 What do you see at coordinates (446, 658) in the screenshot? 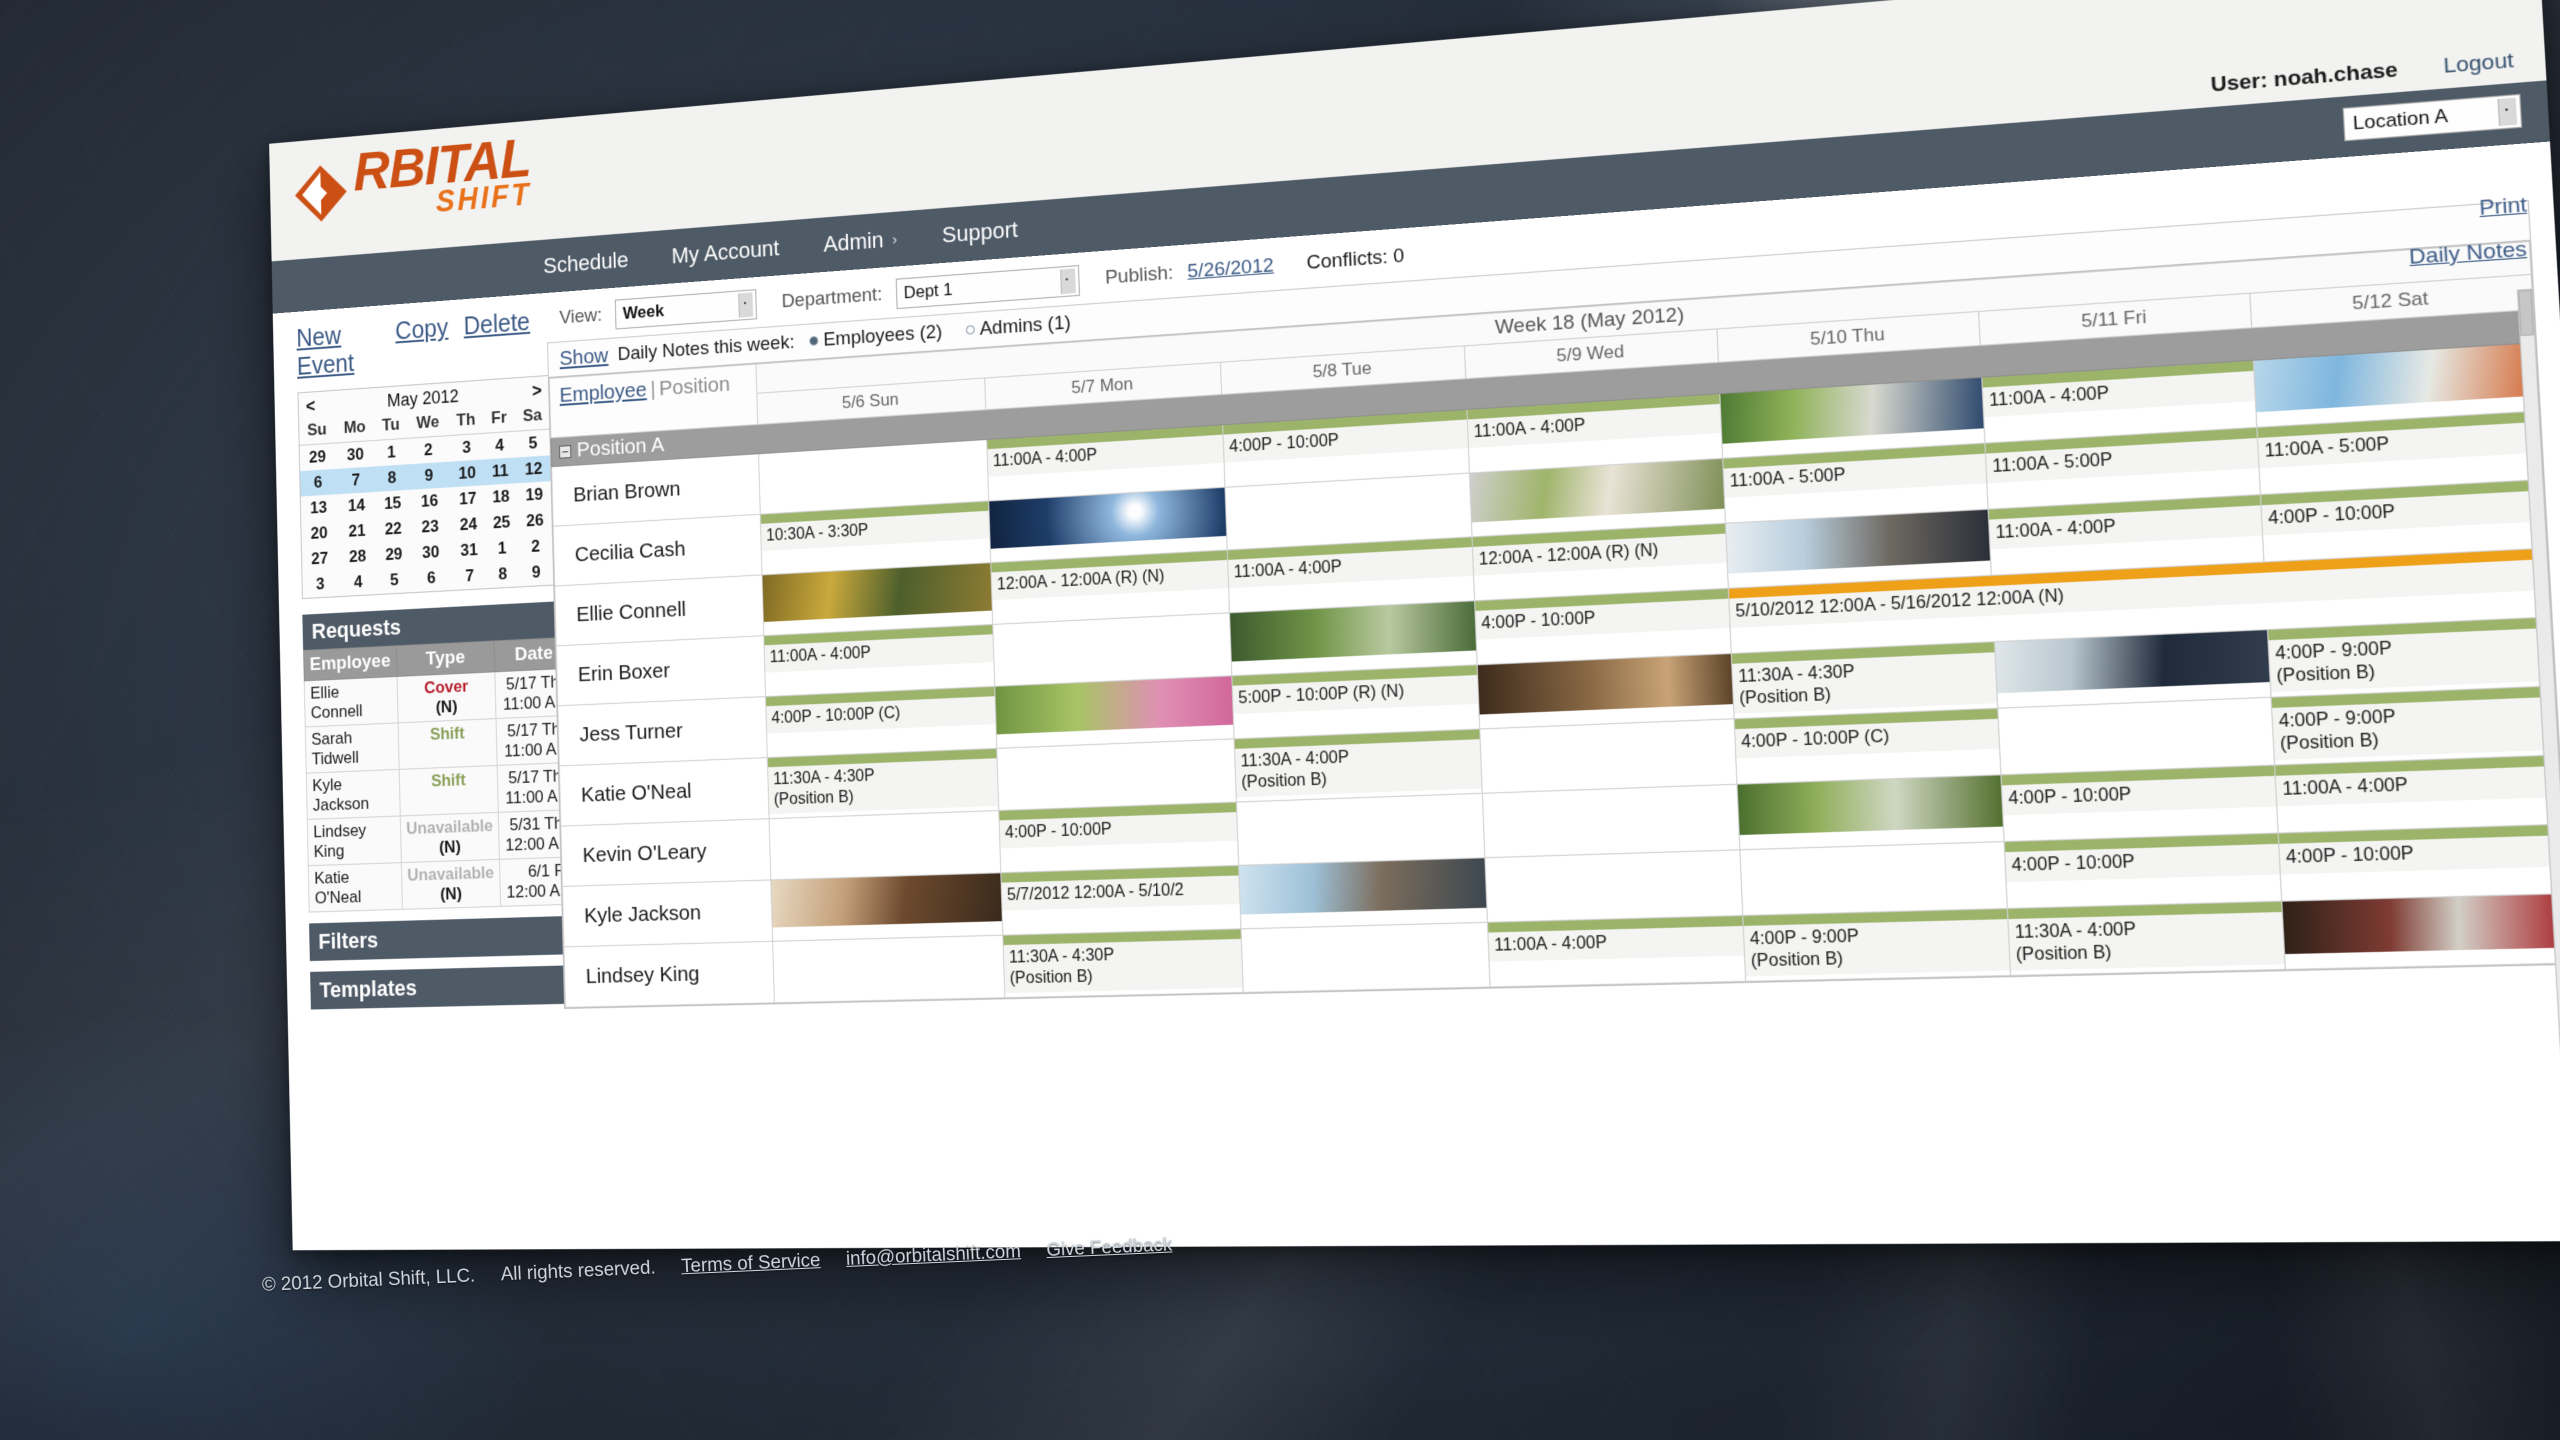
I see `requests-column-header: Type` at bounding box center [446, 658].